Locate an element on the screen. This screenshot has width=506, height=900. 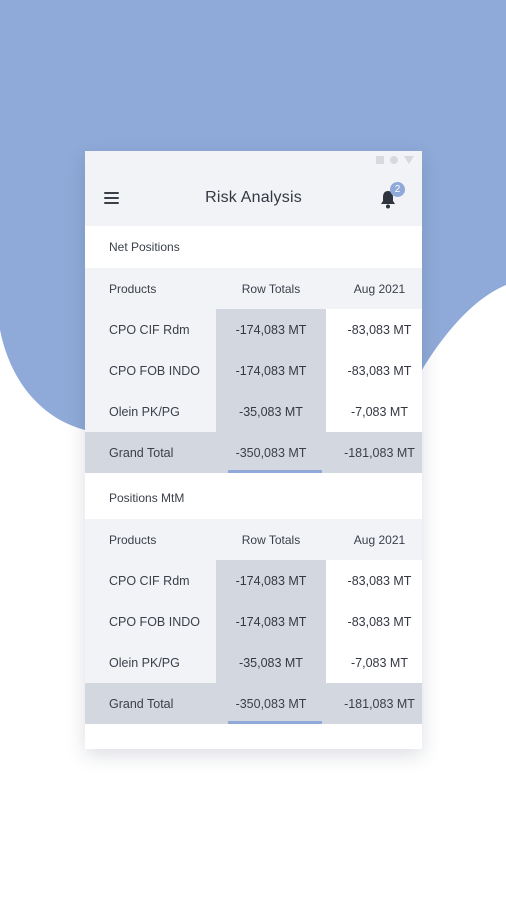
app-bar: Risk Analysis 2 is located at coordinates (253, 198).